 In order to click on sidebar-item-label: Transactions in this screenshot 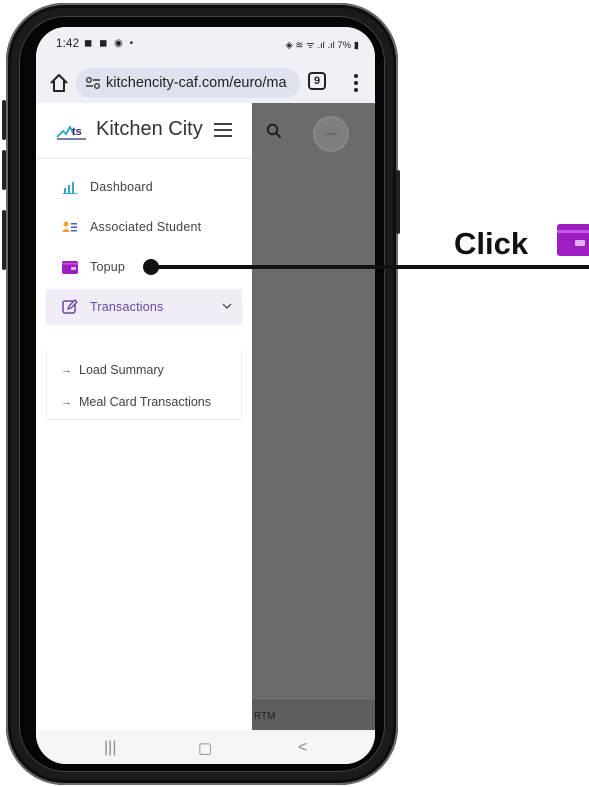, I will do `click(127, 307)`.